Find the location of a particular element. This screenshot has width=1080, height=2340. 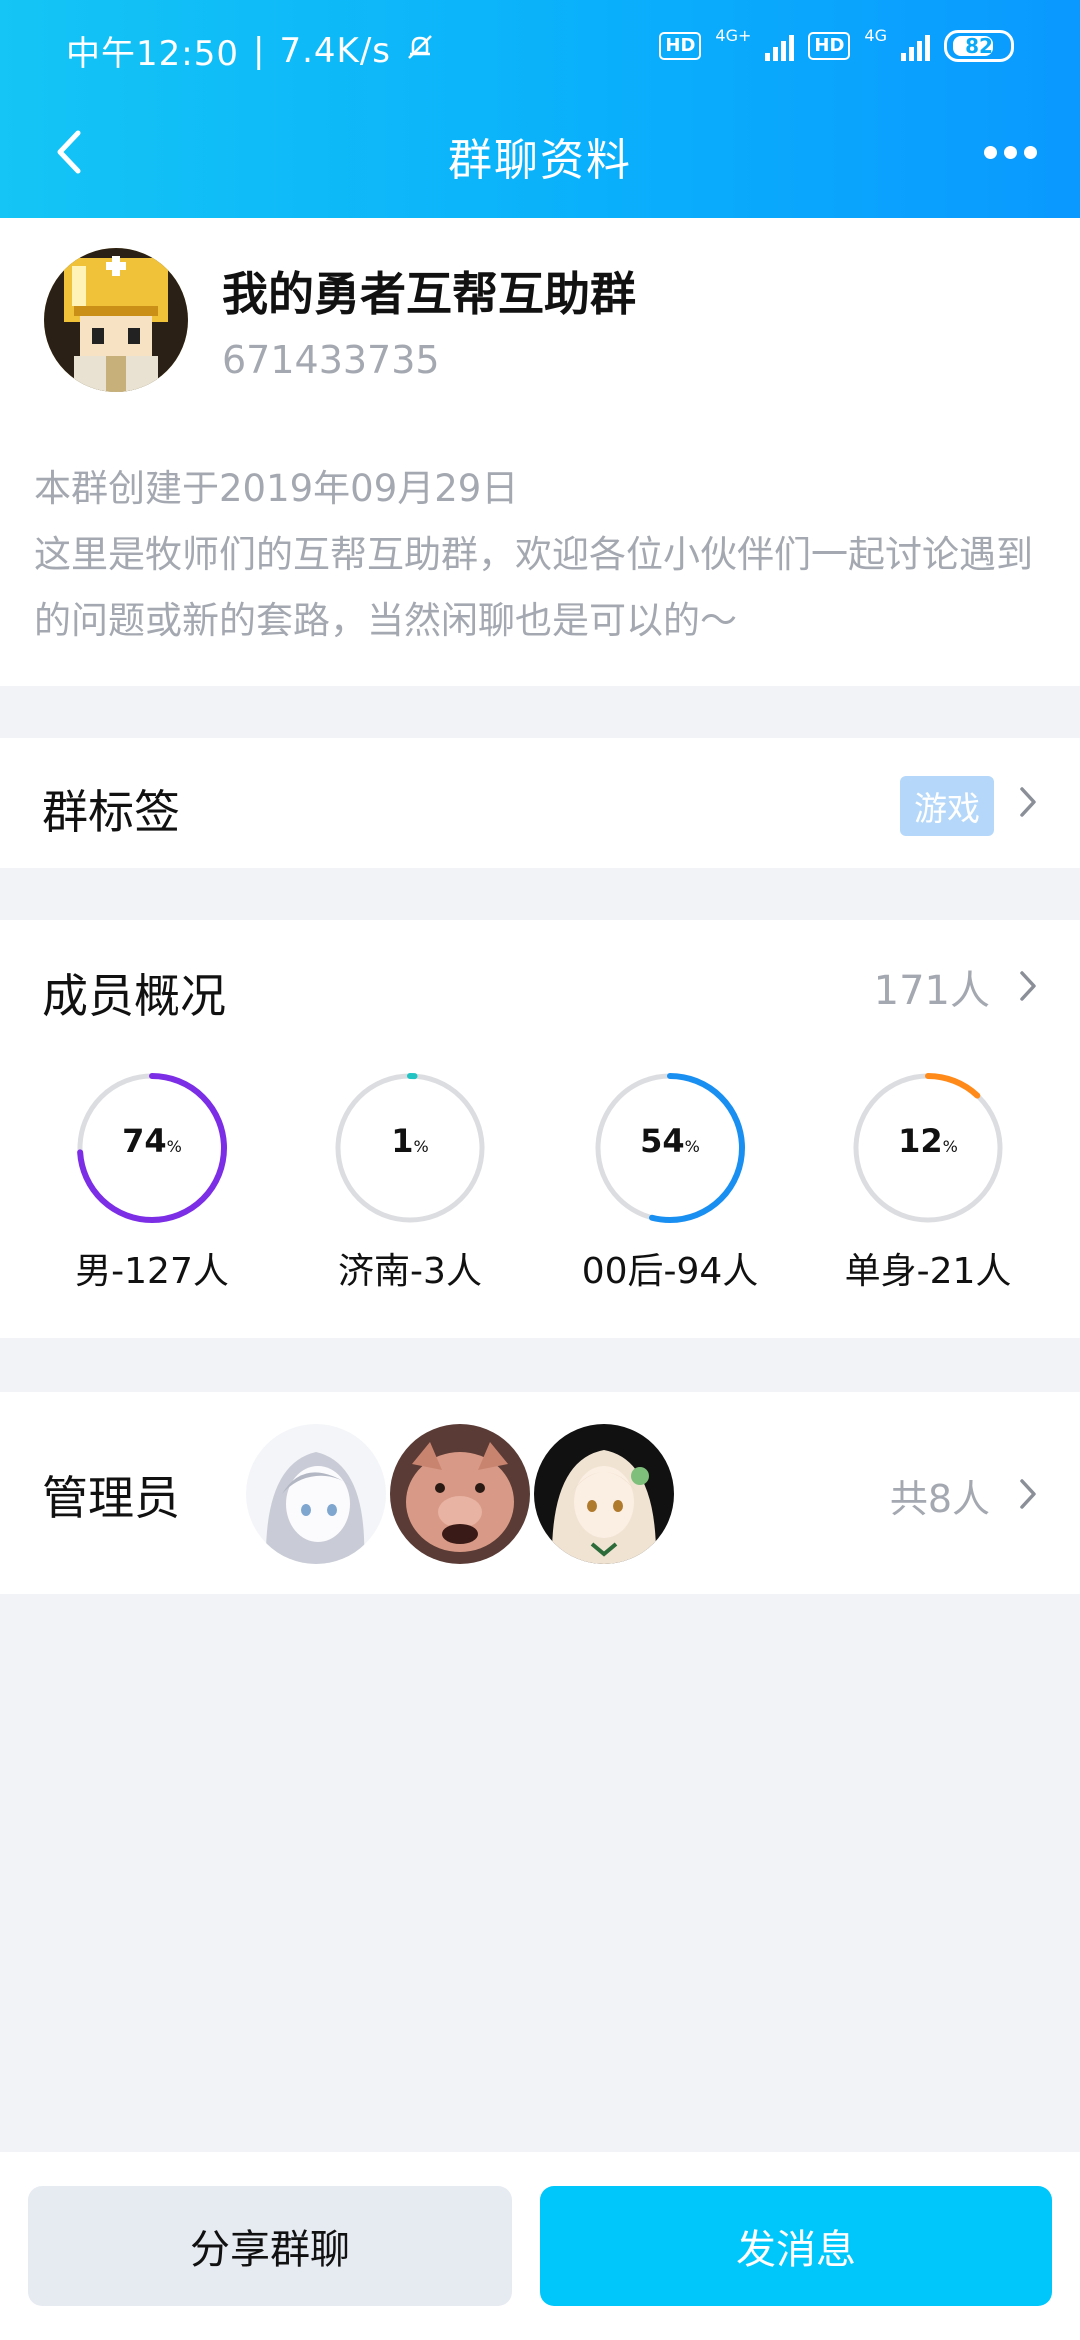

stat-label: 济南-3人 is located at coordinates (410, 1271).